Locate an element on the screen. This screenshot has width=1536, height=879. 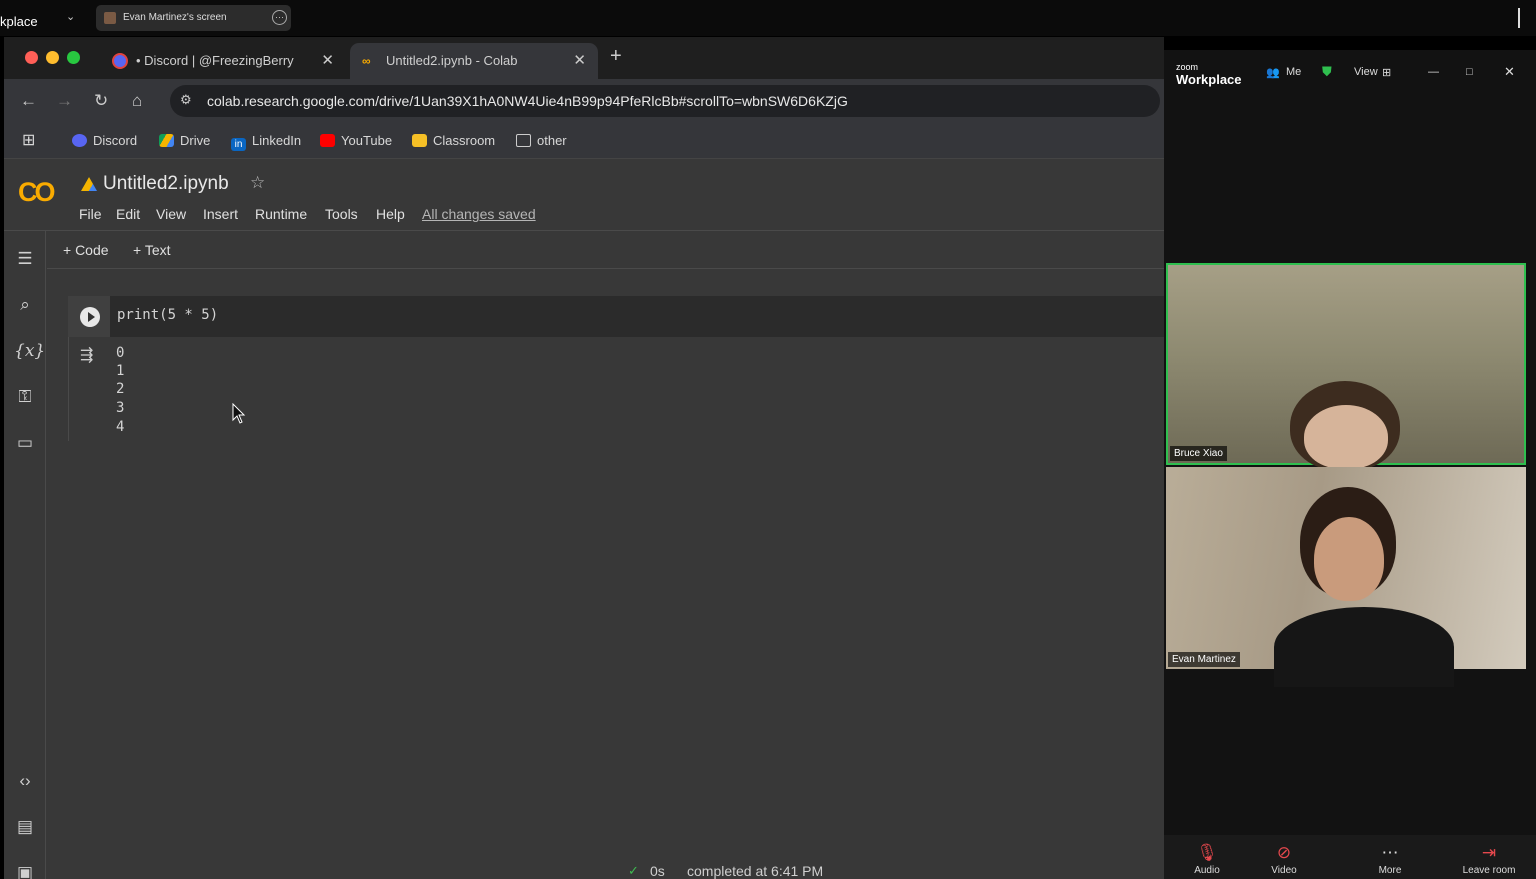
tab-colab: ∞ Untitled2.ipynb - Colab ✕ is located at coordinates (474, 61).